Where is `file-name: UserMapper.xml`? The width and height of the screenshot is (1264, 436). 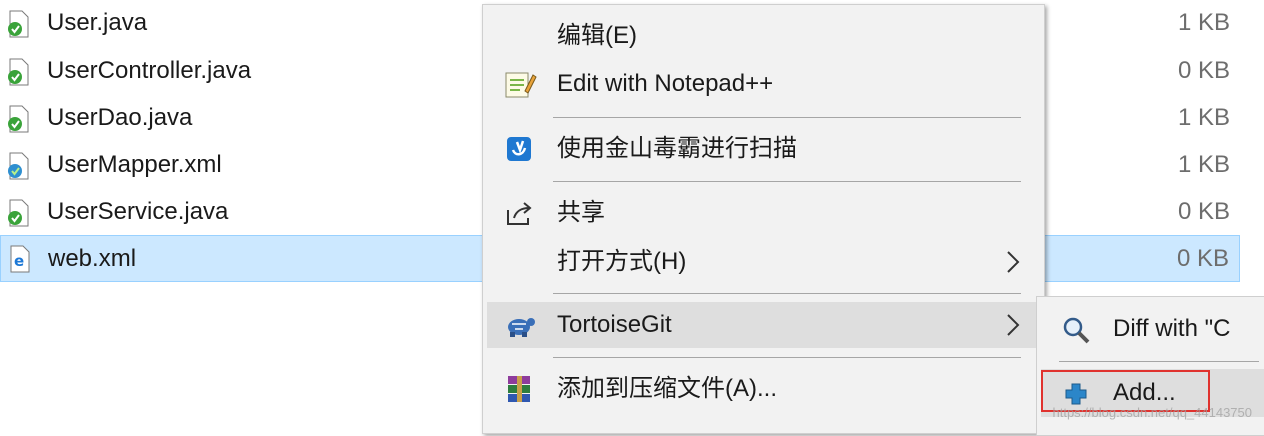
file-name: UserMapper.xml is located at coordinates (134, 164).